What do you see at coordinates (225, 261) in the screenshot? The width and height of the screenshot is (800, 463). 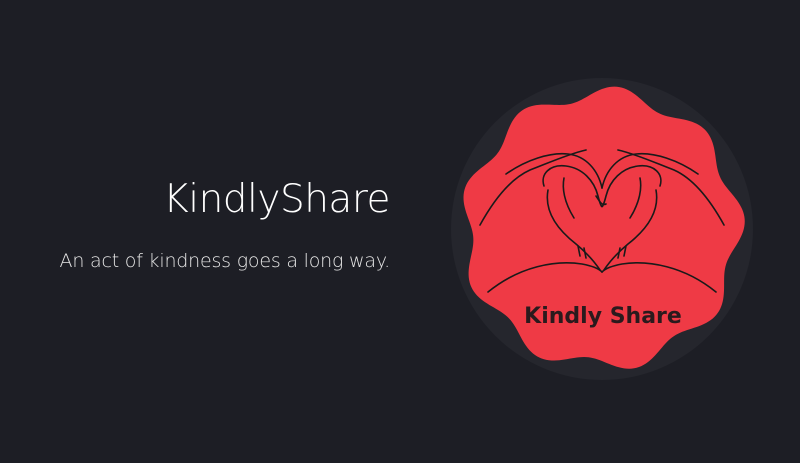 I see `site-tagline: An act of kindness goes a long way.` at bounding box center [225, 261].